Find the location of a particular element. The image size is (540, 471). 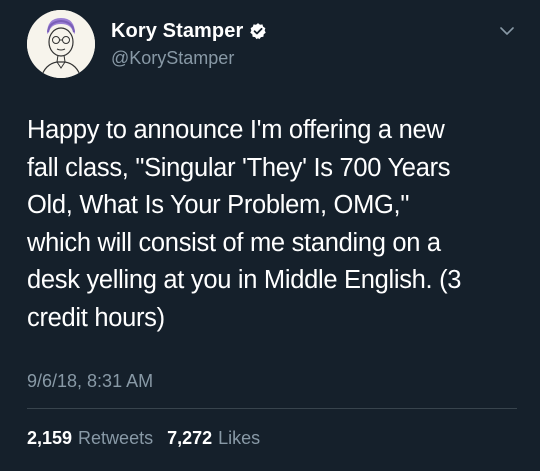

divider is located at coordinates (272, 408).